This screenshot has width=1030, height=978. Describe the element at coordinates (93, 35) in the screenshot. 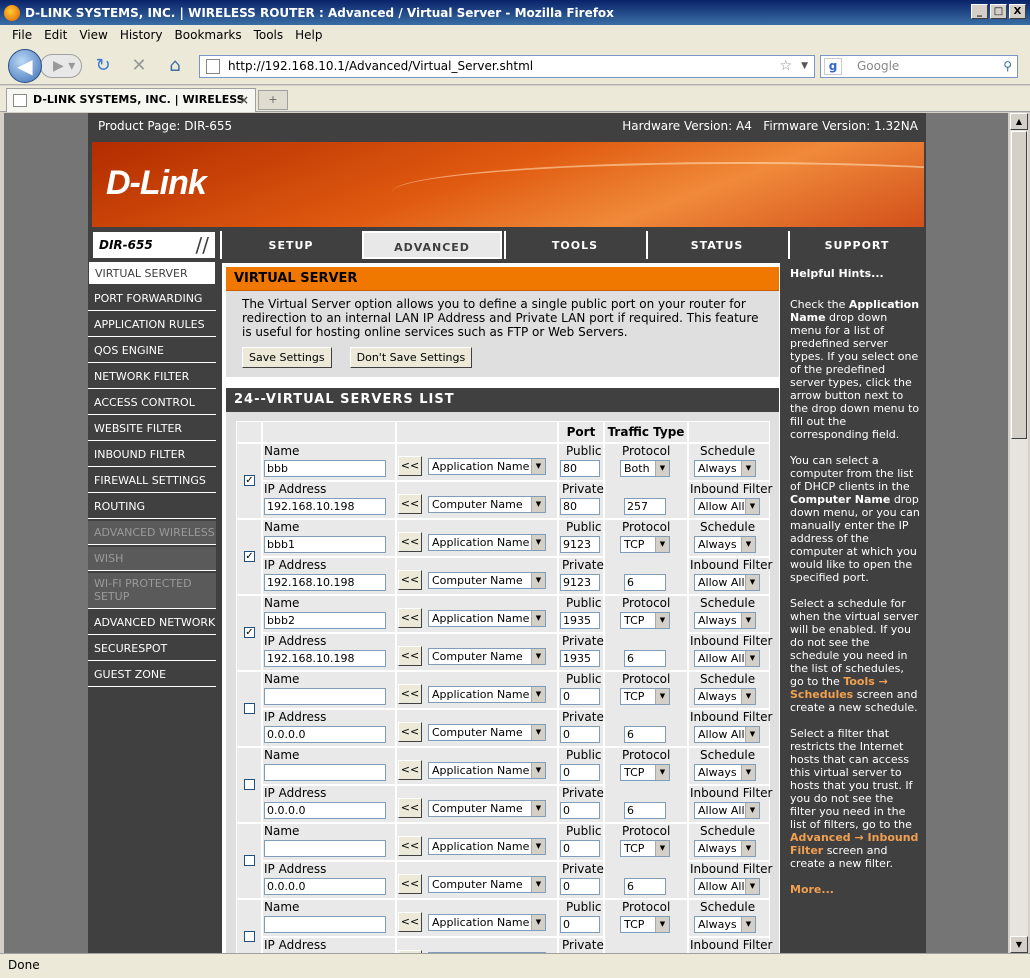

I see `menu-view: View` at that location.